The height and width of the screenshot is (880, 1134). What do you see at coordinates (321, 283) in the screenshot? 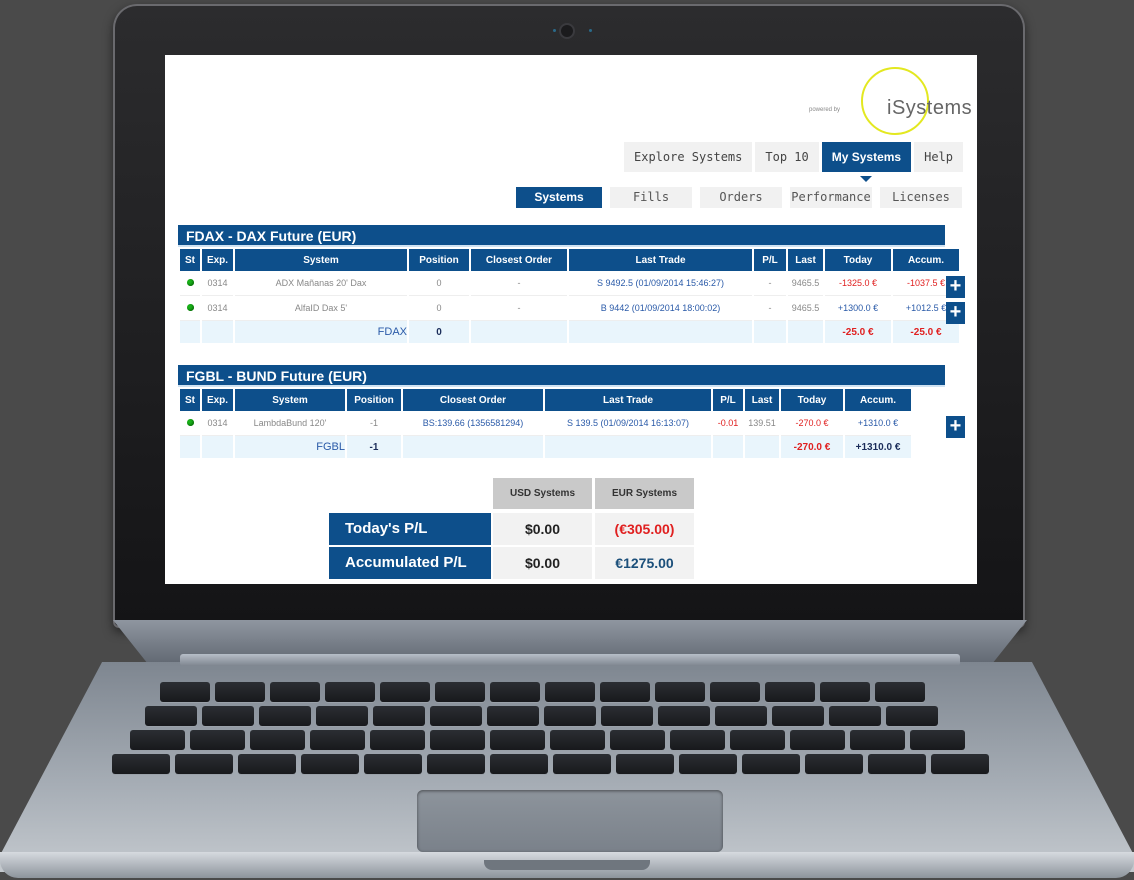
I see `cell-system: ADX Mañanas 20' Dax` at bounding box center [321, 283].